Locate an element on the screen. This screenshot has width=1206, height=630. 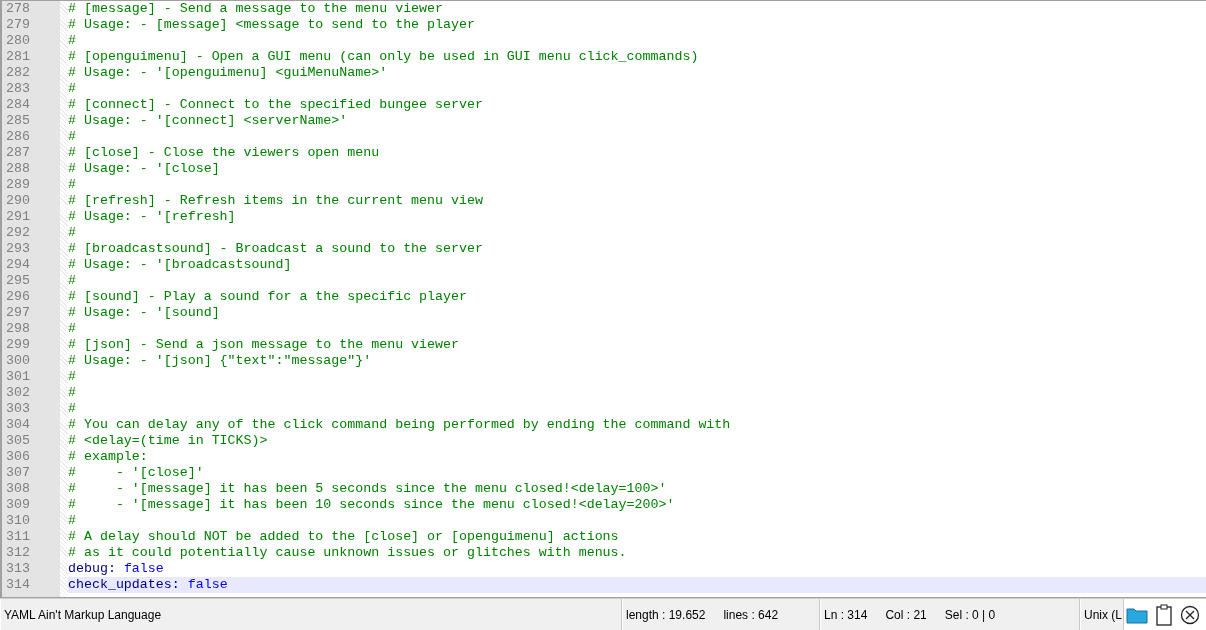
selection-label: Sel : 0 | 0 is located at coordinates (970, 614).